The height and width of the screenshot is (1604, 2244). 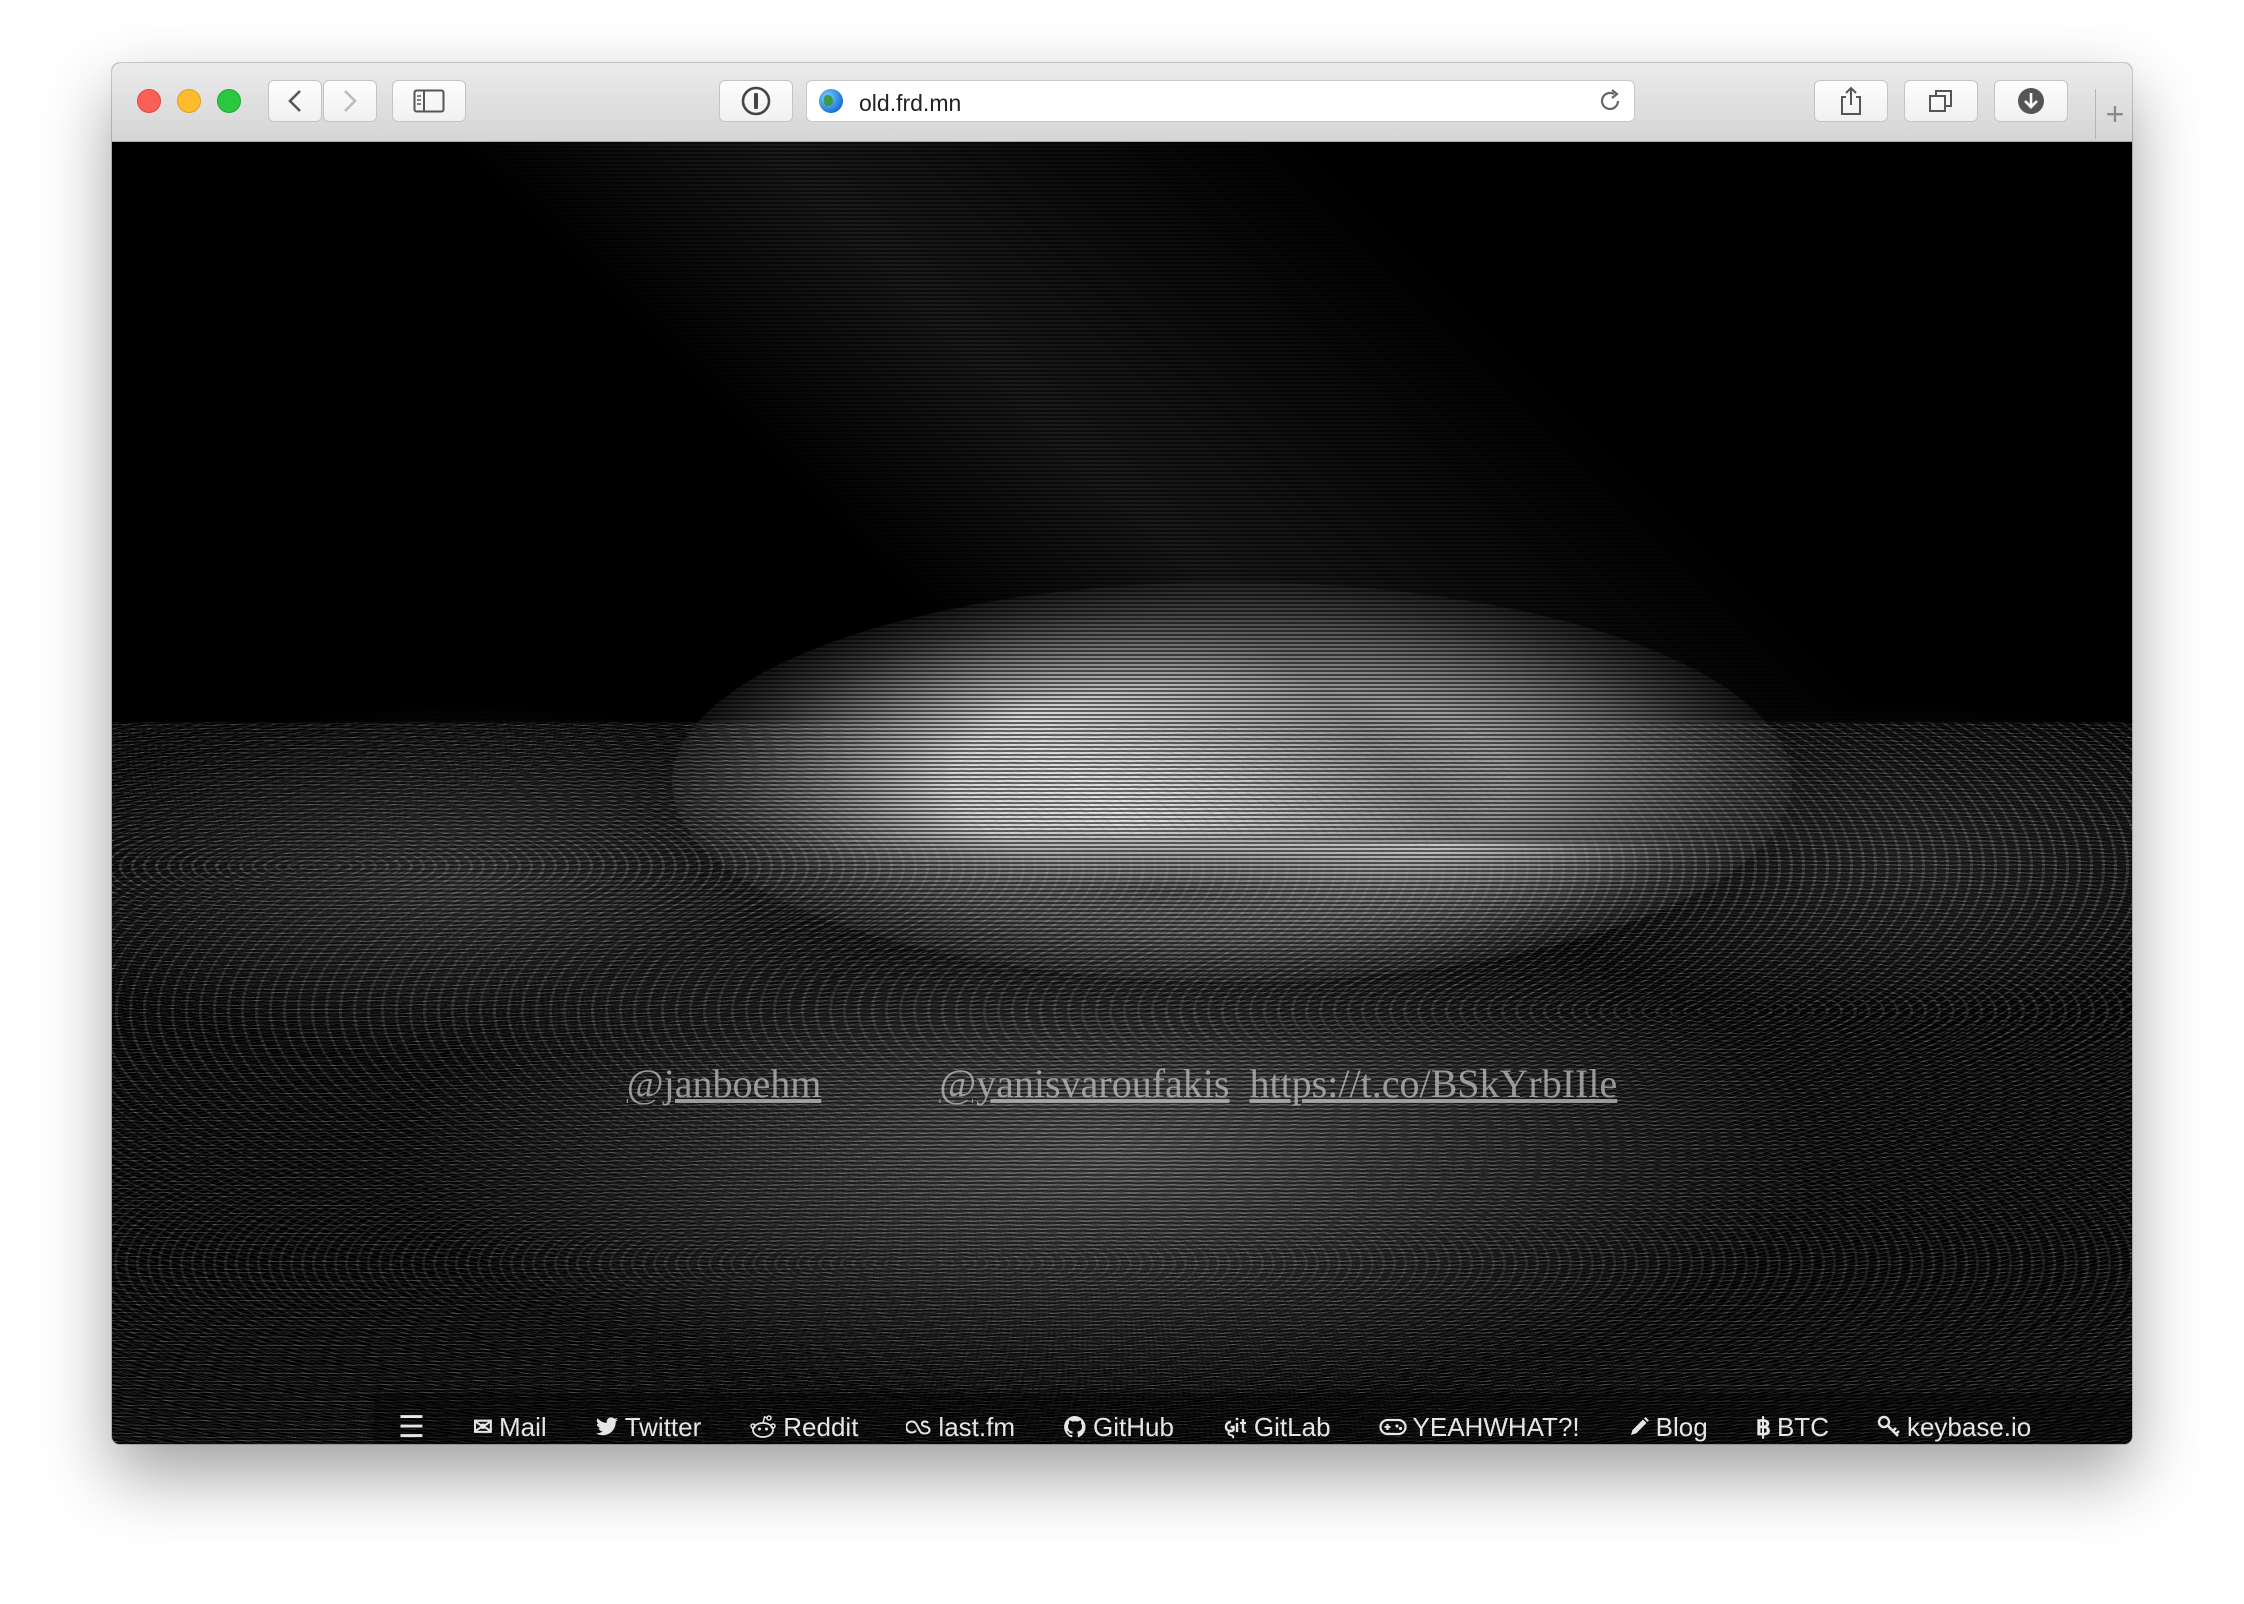 I want to click on reddit-icon, so click(x=763, y=1427).